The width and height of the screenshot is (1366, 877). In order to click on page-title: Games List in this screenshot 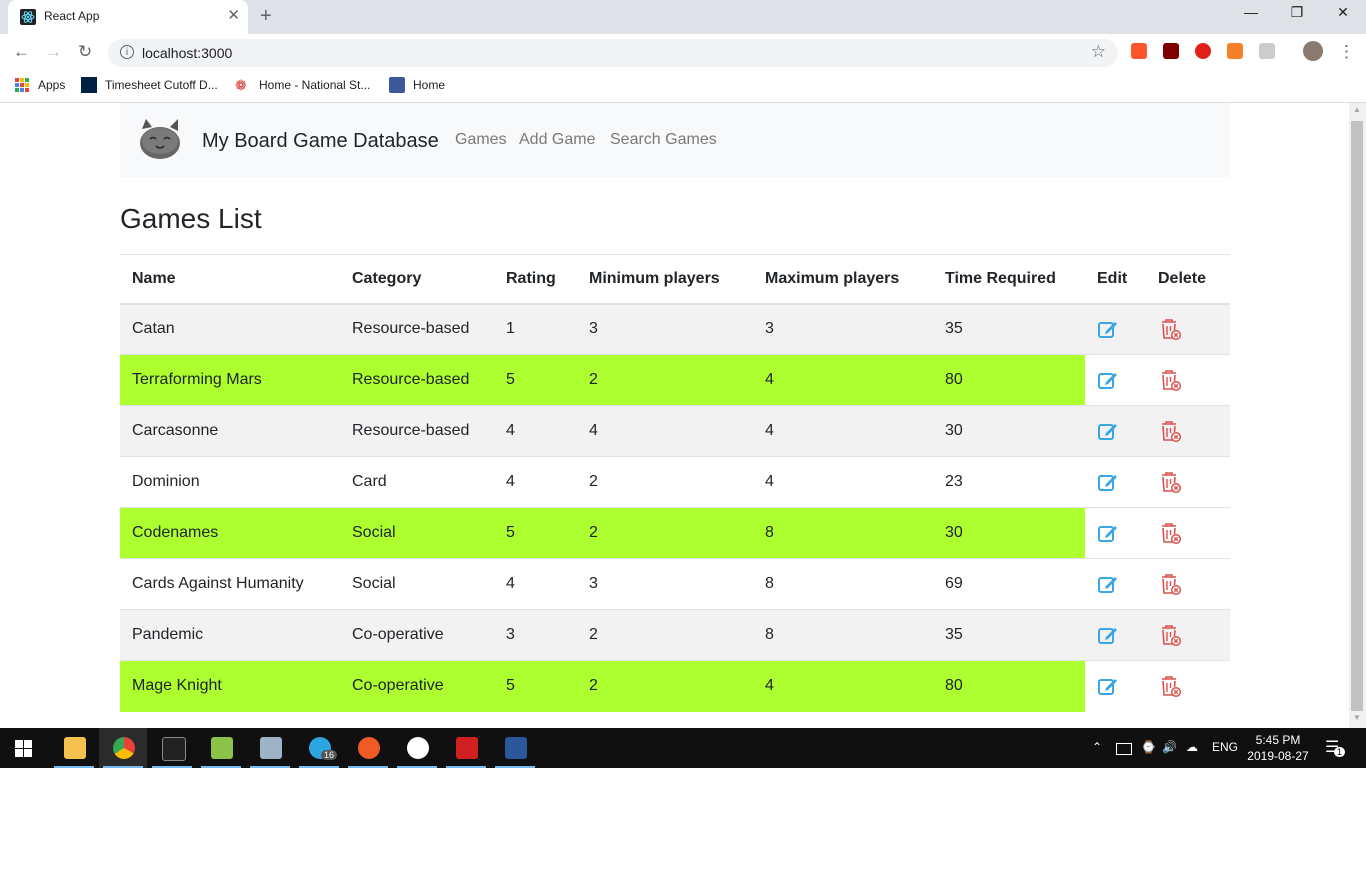, I will do `click(191, 218)`.